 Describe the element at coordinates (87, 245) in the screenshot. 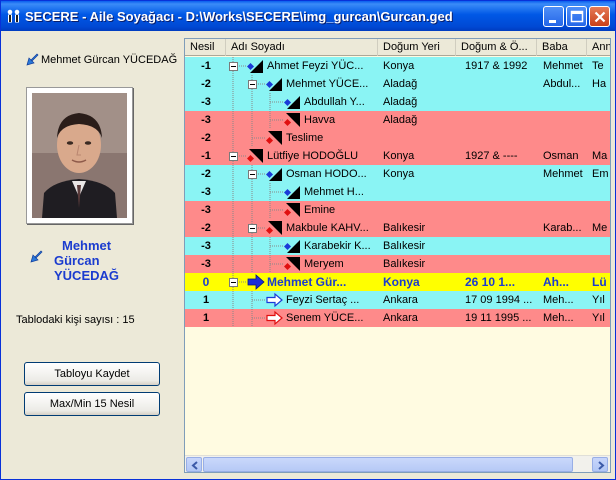

I see `heading-first-name: Mehmet` at that location.